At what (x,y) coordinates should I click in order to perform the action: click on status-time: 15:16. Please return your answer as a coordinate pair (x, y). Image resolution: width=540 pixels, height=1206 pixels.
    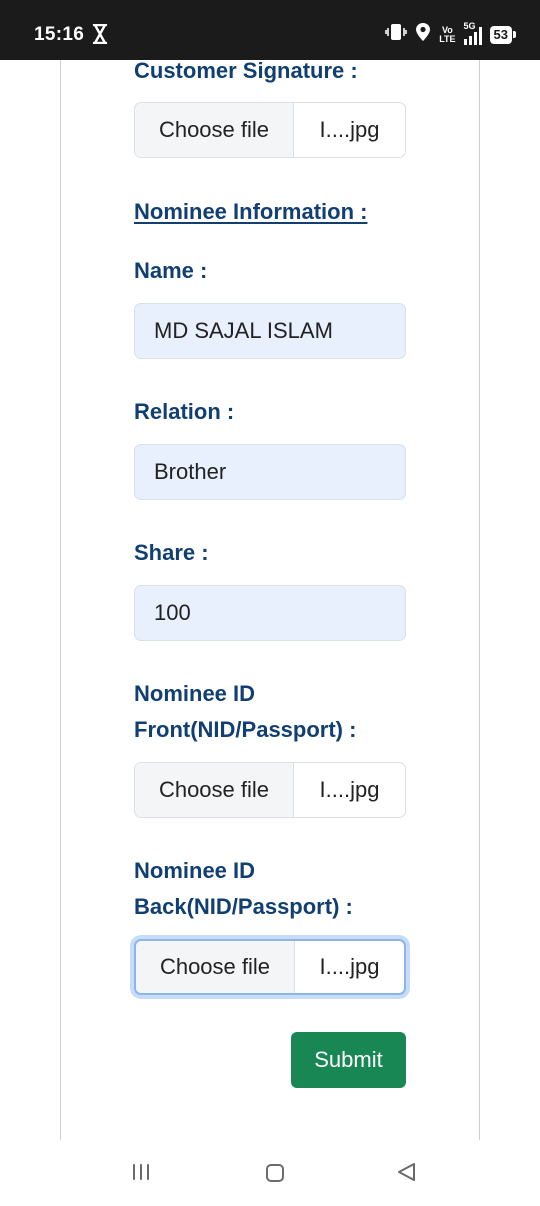
    Looking at the image, I should click on (59, 34).